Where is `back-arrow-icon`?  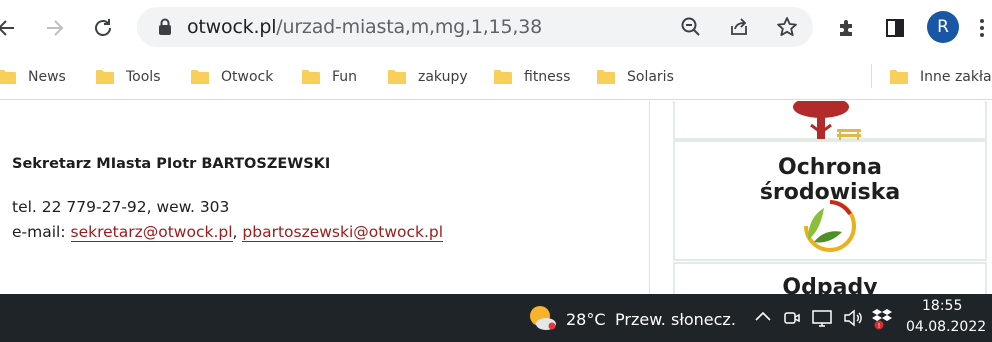 back-arrow-icon is located at coordinates (10, 28).